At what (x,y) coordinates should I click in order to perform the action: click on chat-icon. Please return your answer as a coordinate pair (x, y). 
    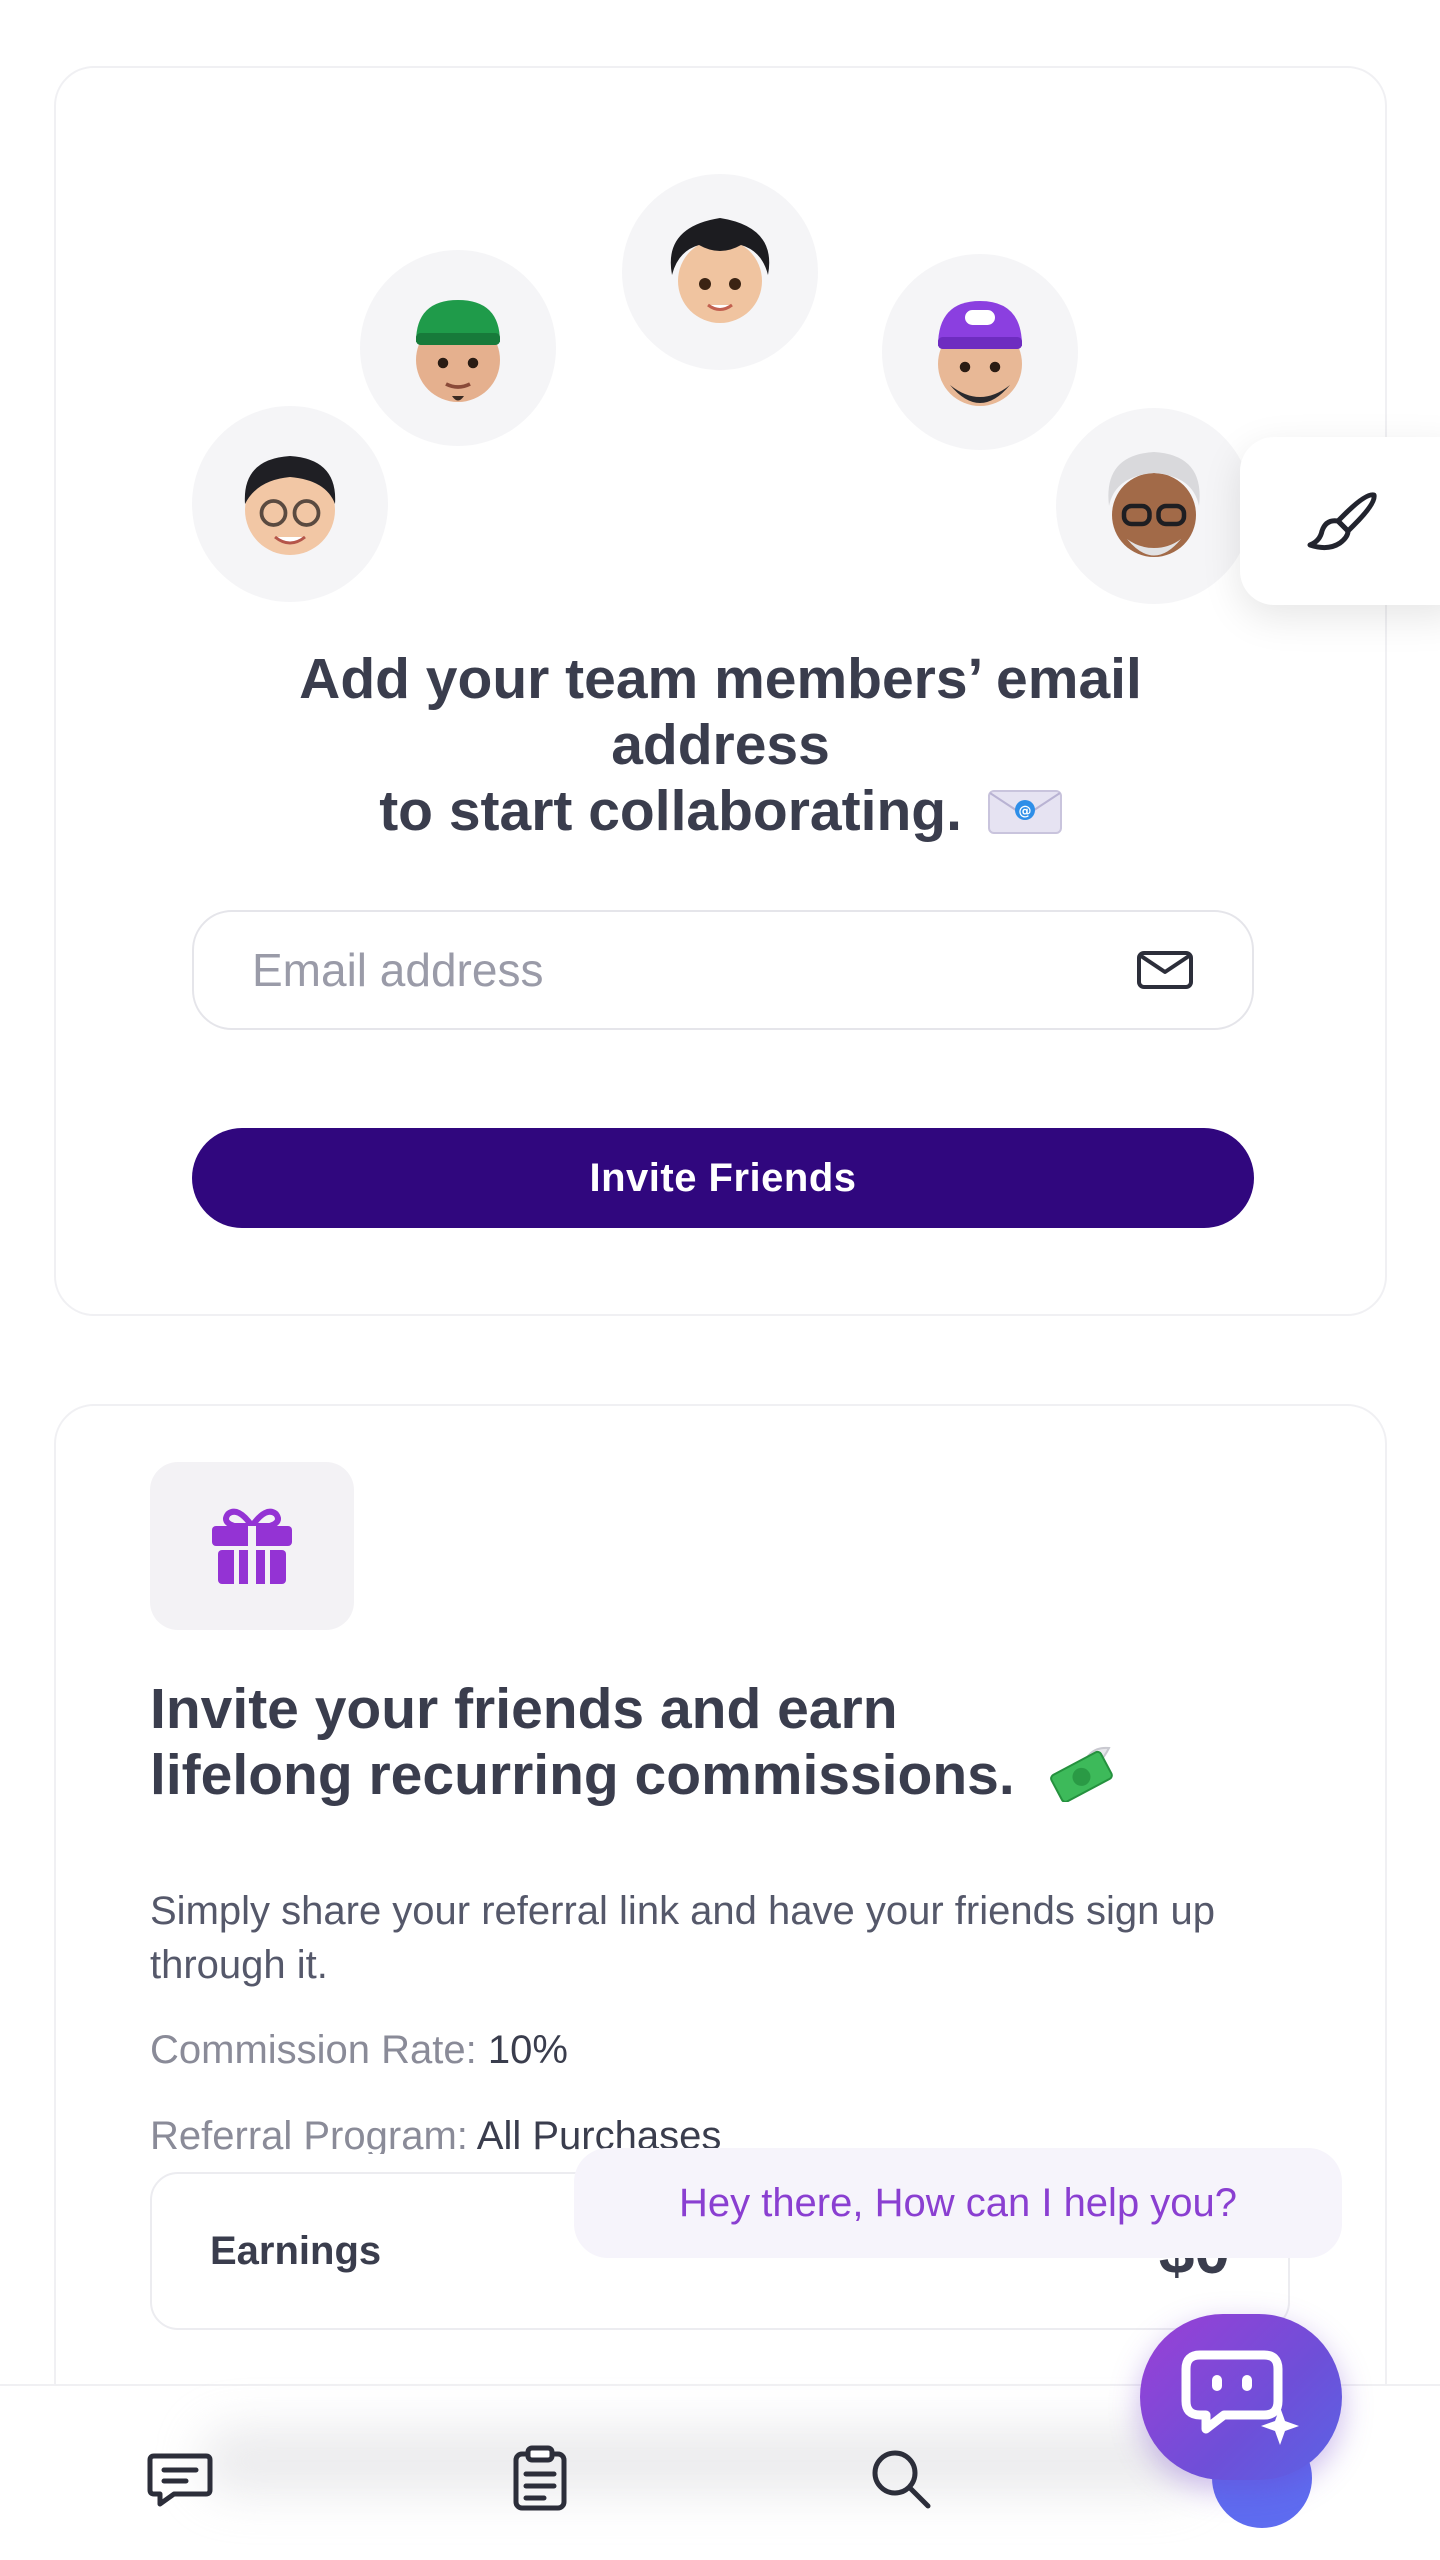
    Looking at the image, I should click on (180, 2480).